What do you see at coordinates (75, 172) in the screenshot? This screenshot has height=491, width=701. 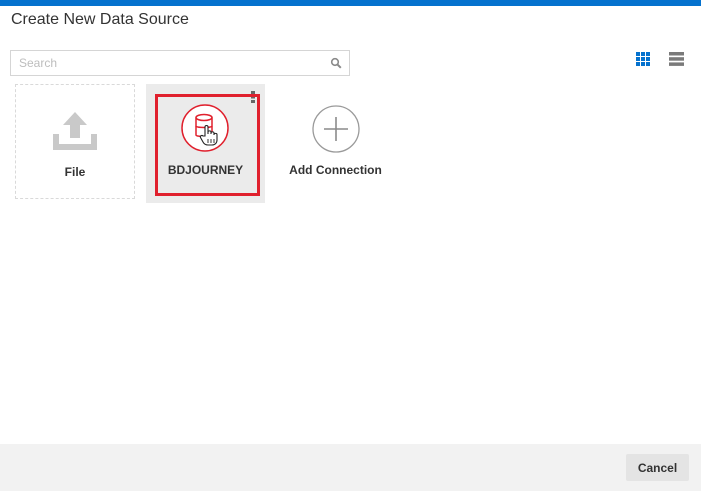 I see `tile-label: File` at bounding box center [75, 172].